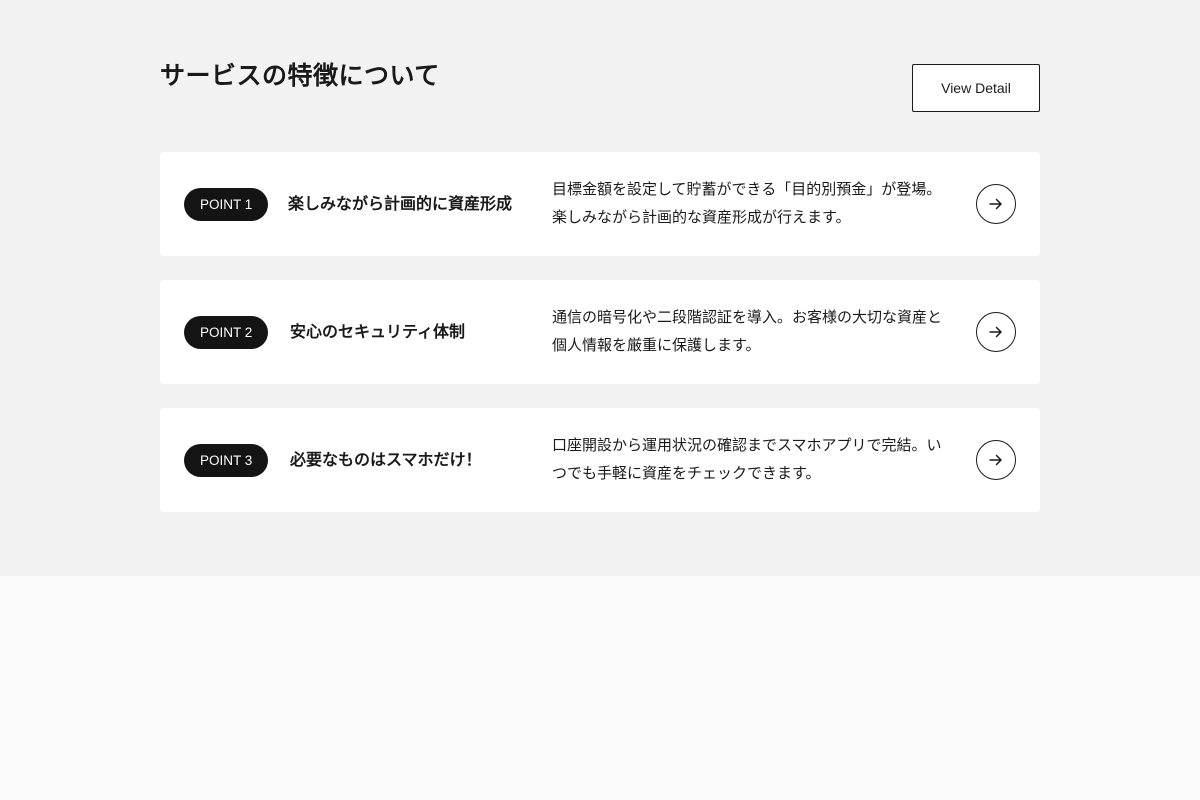  I want to click on point-badge: POINT 3, so click(226, 460).